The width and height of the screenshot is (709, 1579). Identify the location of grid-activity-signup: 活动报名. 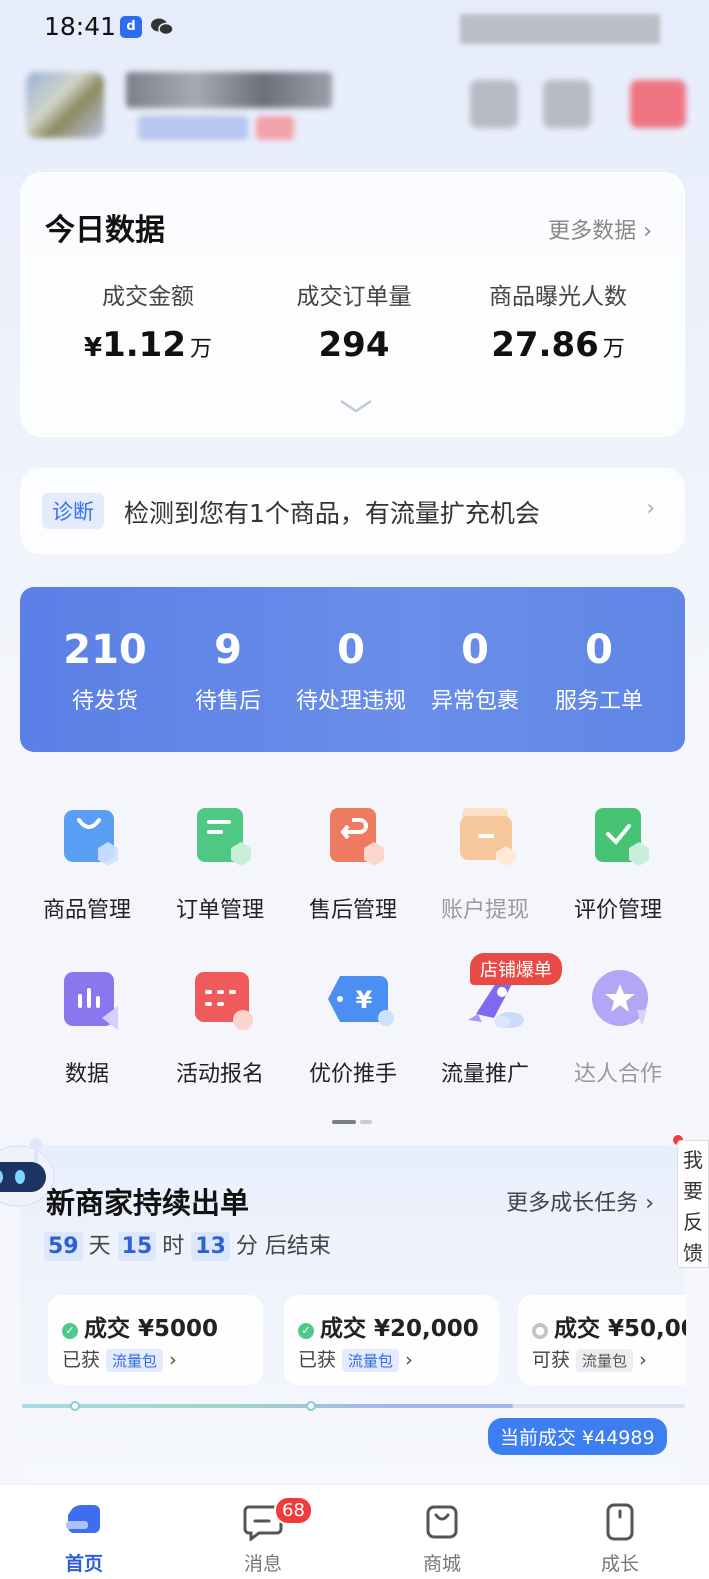
(220, 1029).